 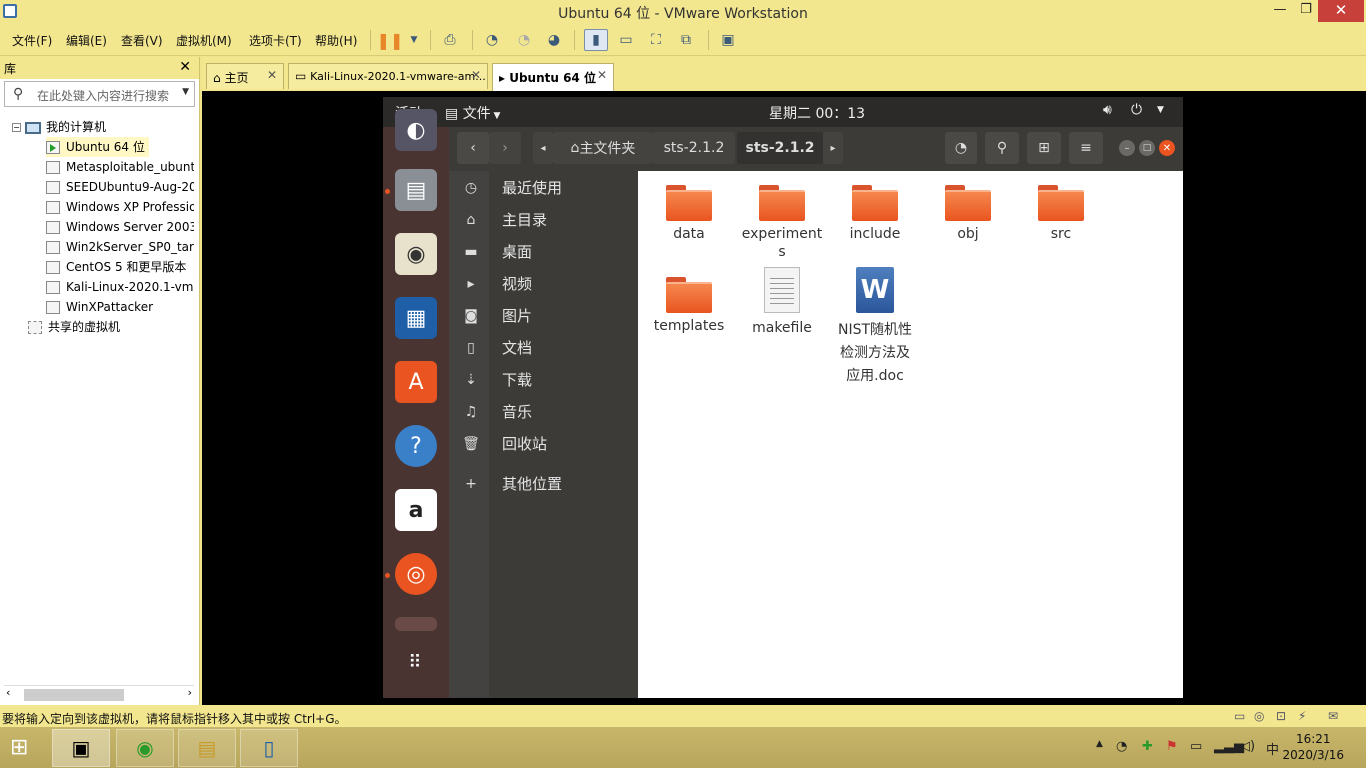 I want to click on scroll-right-icon: ›, so click(x=190, y=692).